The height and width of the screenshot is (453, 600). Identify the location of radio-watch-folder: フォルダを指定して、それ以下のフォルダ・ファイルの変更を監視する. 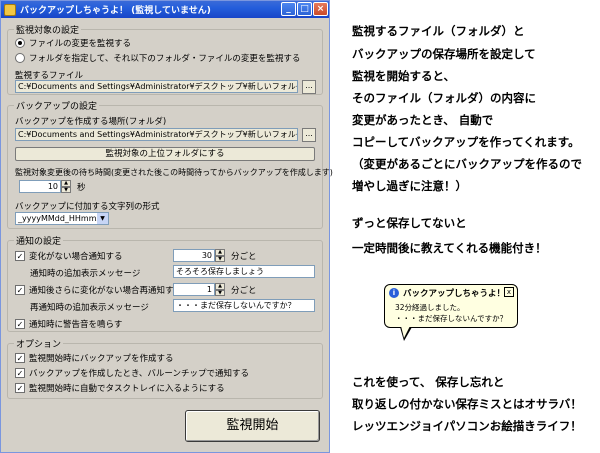
(157, 58).